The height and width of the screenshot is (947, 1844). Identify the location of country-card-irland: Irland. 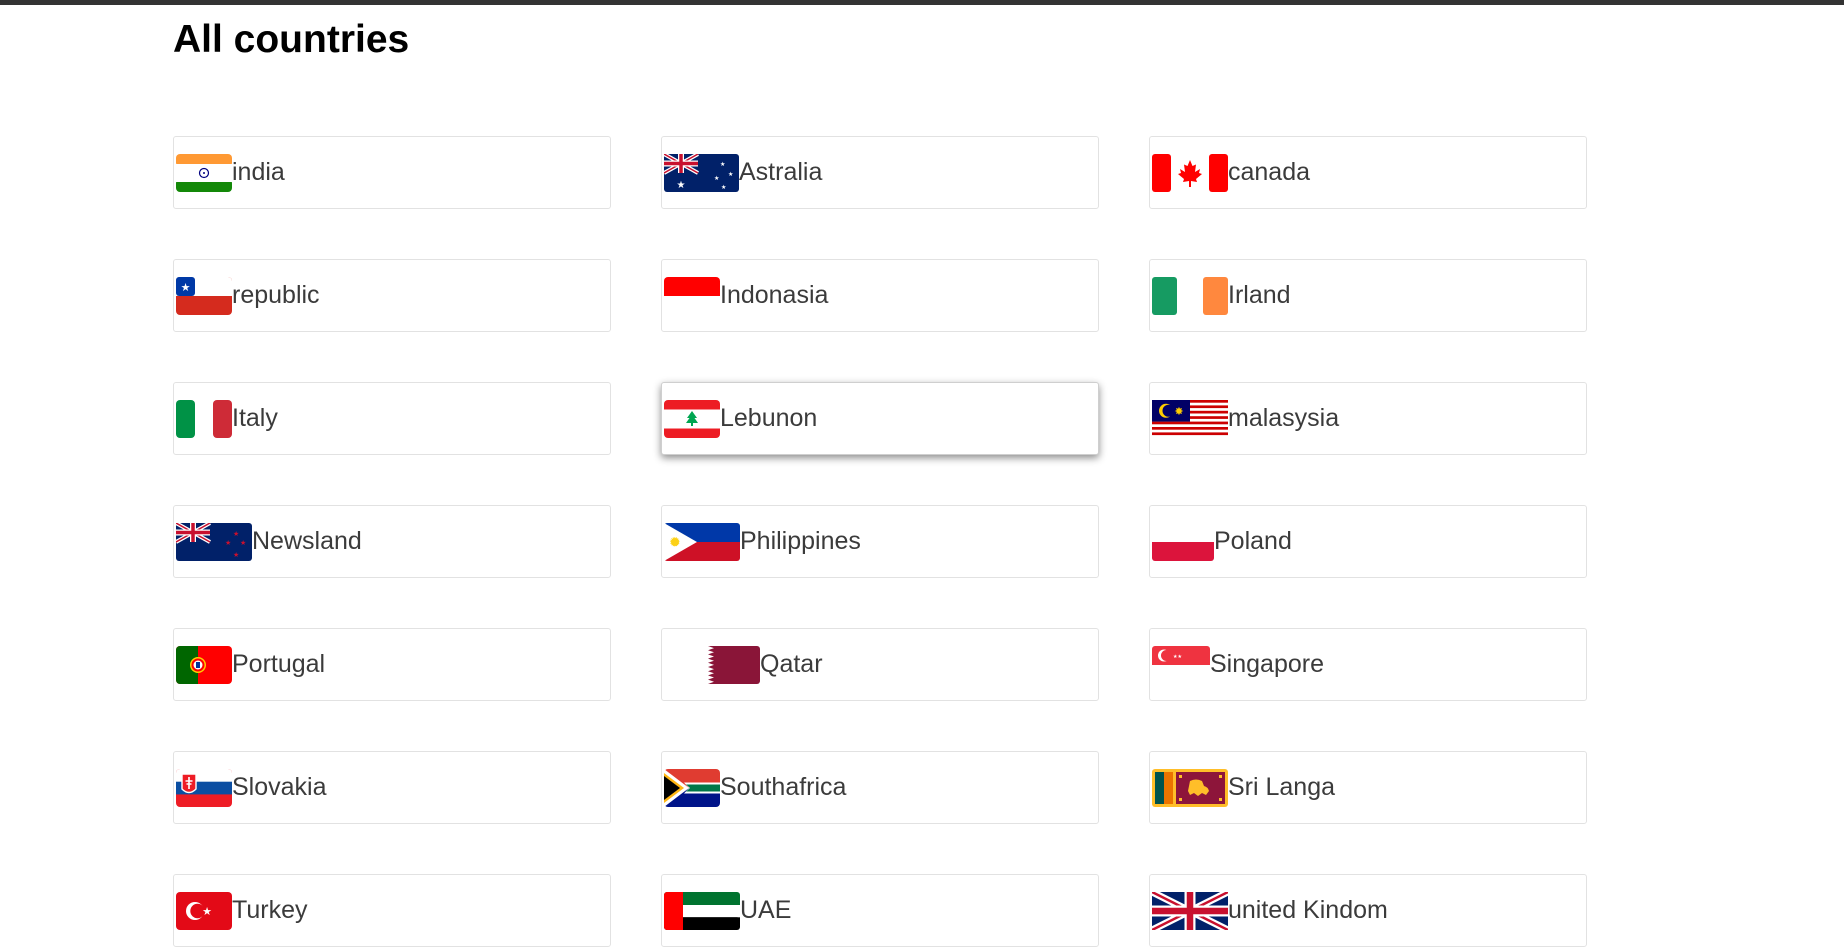
(1368, 295).